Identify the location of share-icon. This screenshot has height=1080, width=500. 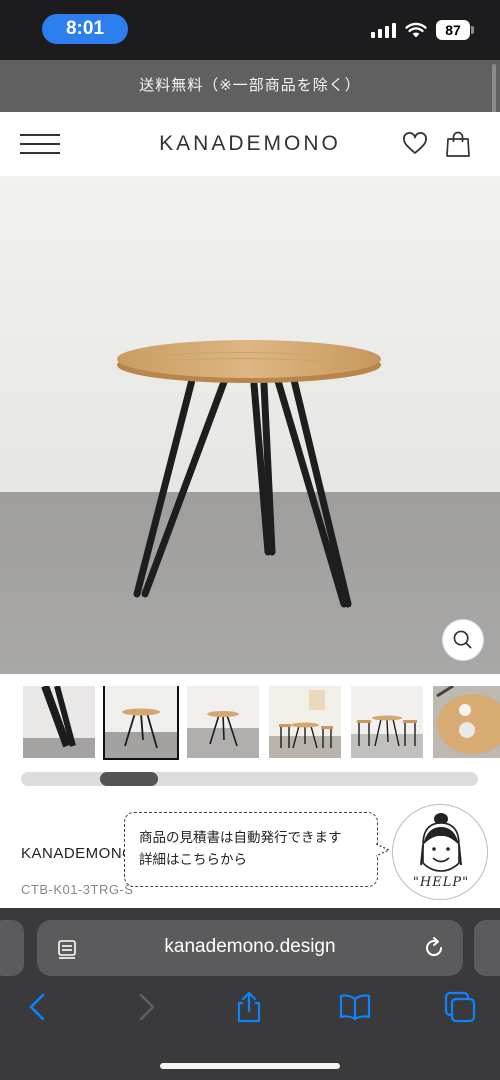
(249, 1007).